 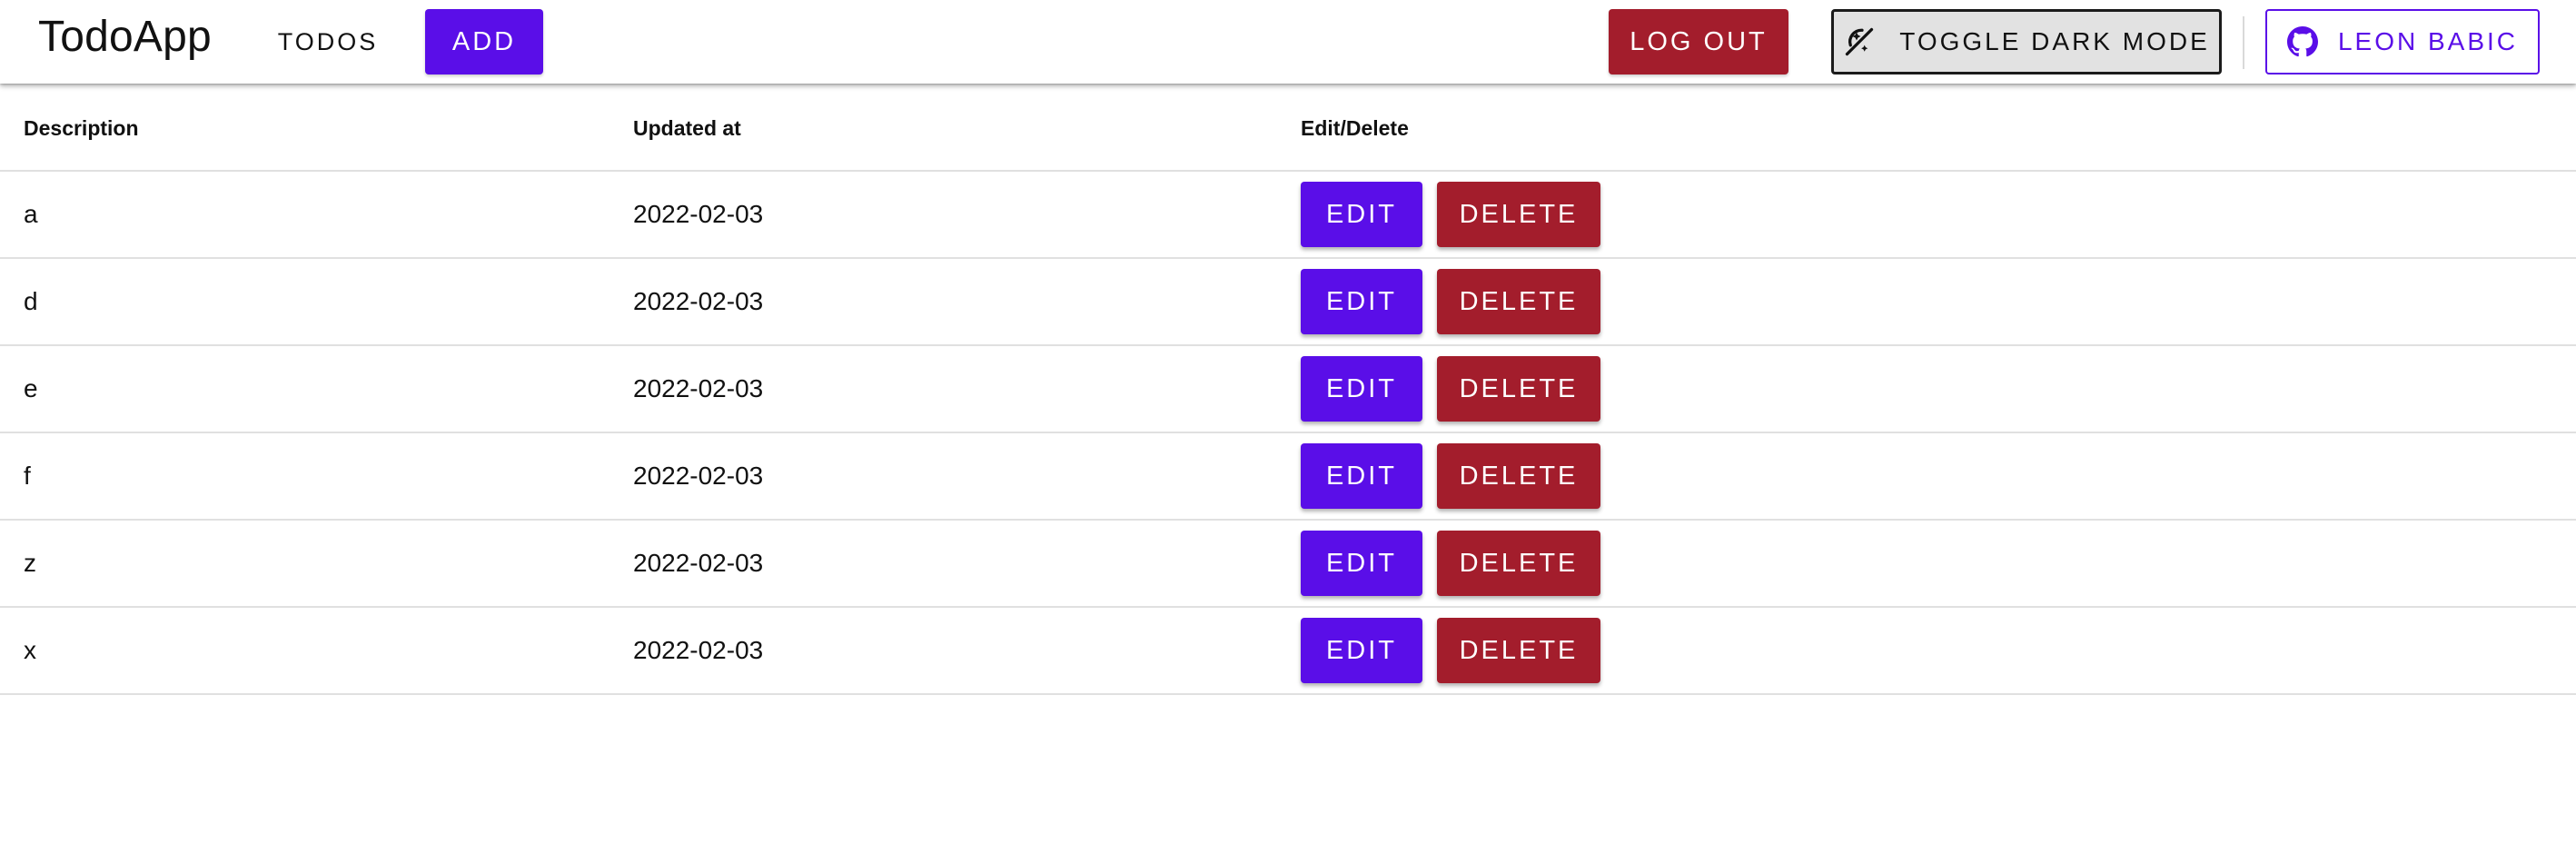 I want to click on todo-description: e, so click(x=316, y=389).